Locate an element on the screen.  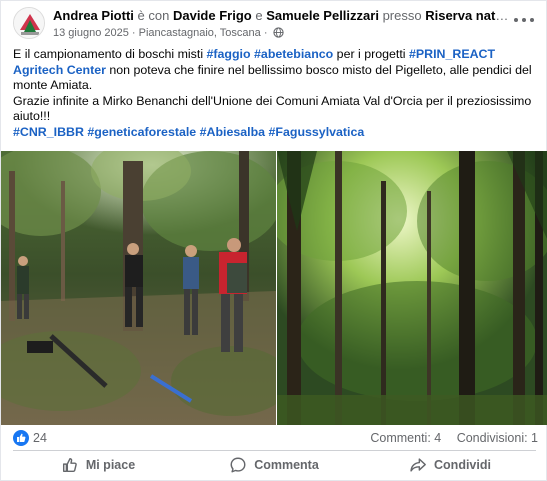
like-count: 24 is located at coordinates (40, 438).